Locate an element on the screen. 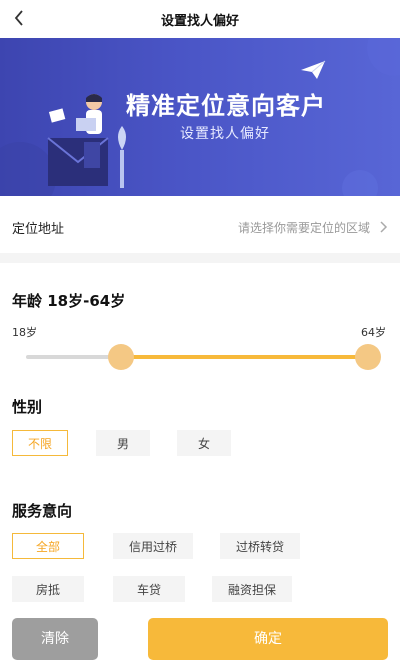 The height and width of the screenshot is (666, 400). slider-fill is located at coordinates (248, 357).